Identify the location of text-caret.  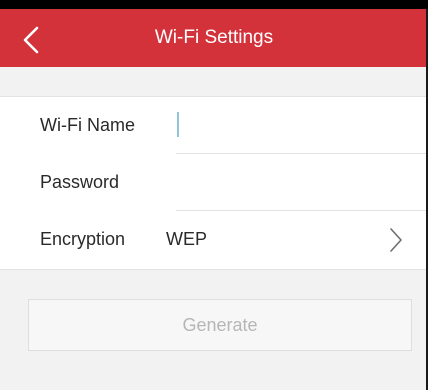
(178, 124).